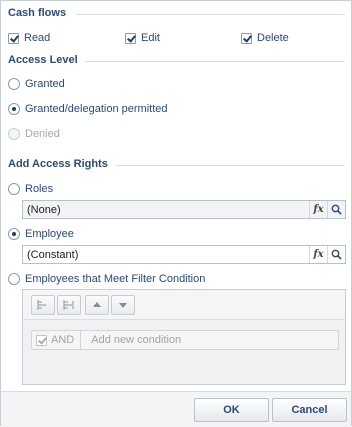  I want to click on dialog-footer: OK Cancel, so click(176, 409).